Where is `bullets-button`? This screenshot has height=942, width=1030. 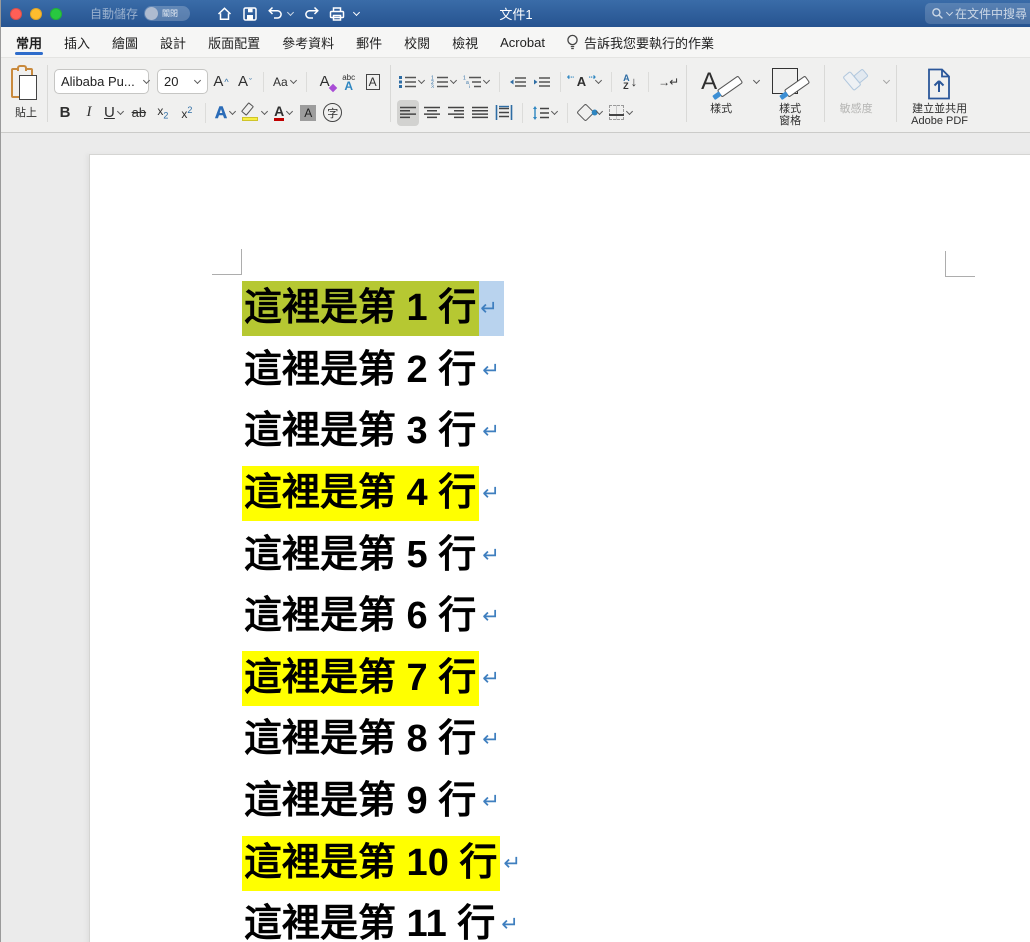
bullets-button is located at coordinates (412, 82).